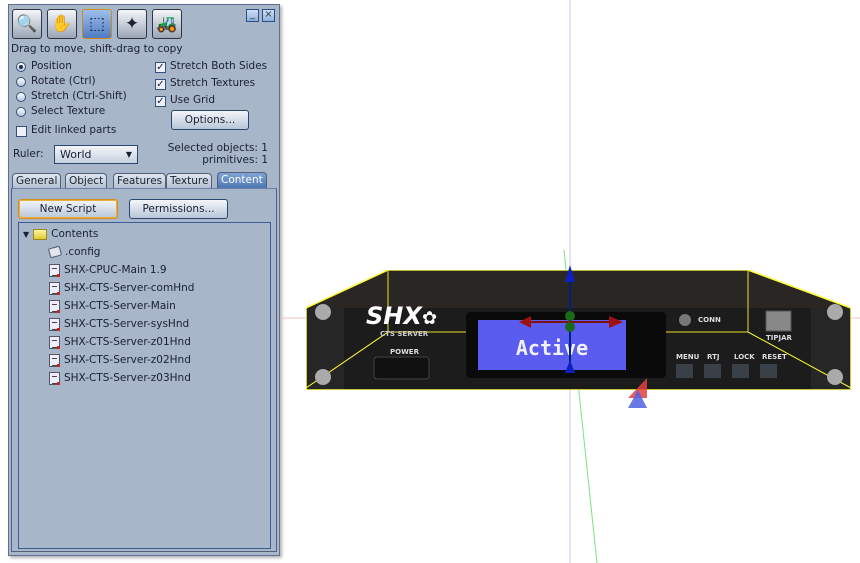 This screenshot has height=563, width=860. What do you see at coordinates (21, 112) in the screenshot?
I see `radio-select-texture` at bounding box center [21, 112].